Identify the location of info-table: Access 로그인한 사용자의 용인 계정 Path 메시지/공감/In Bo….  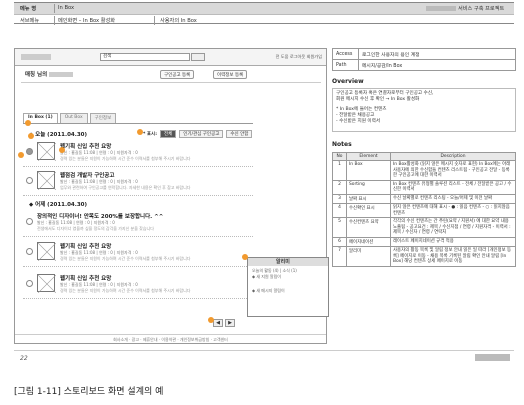
(424, 59).